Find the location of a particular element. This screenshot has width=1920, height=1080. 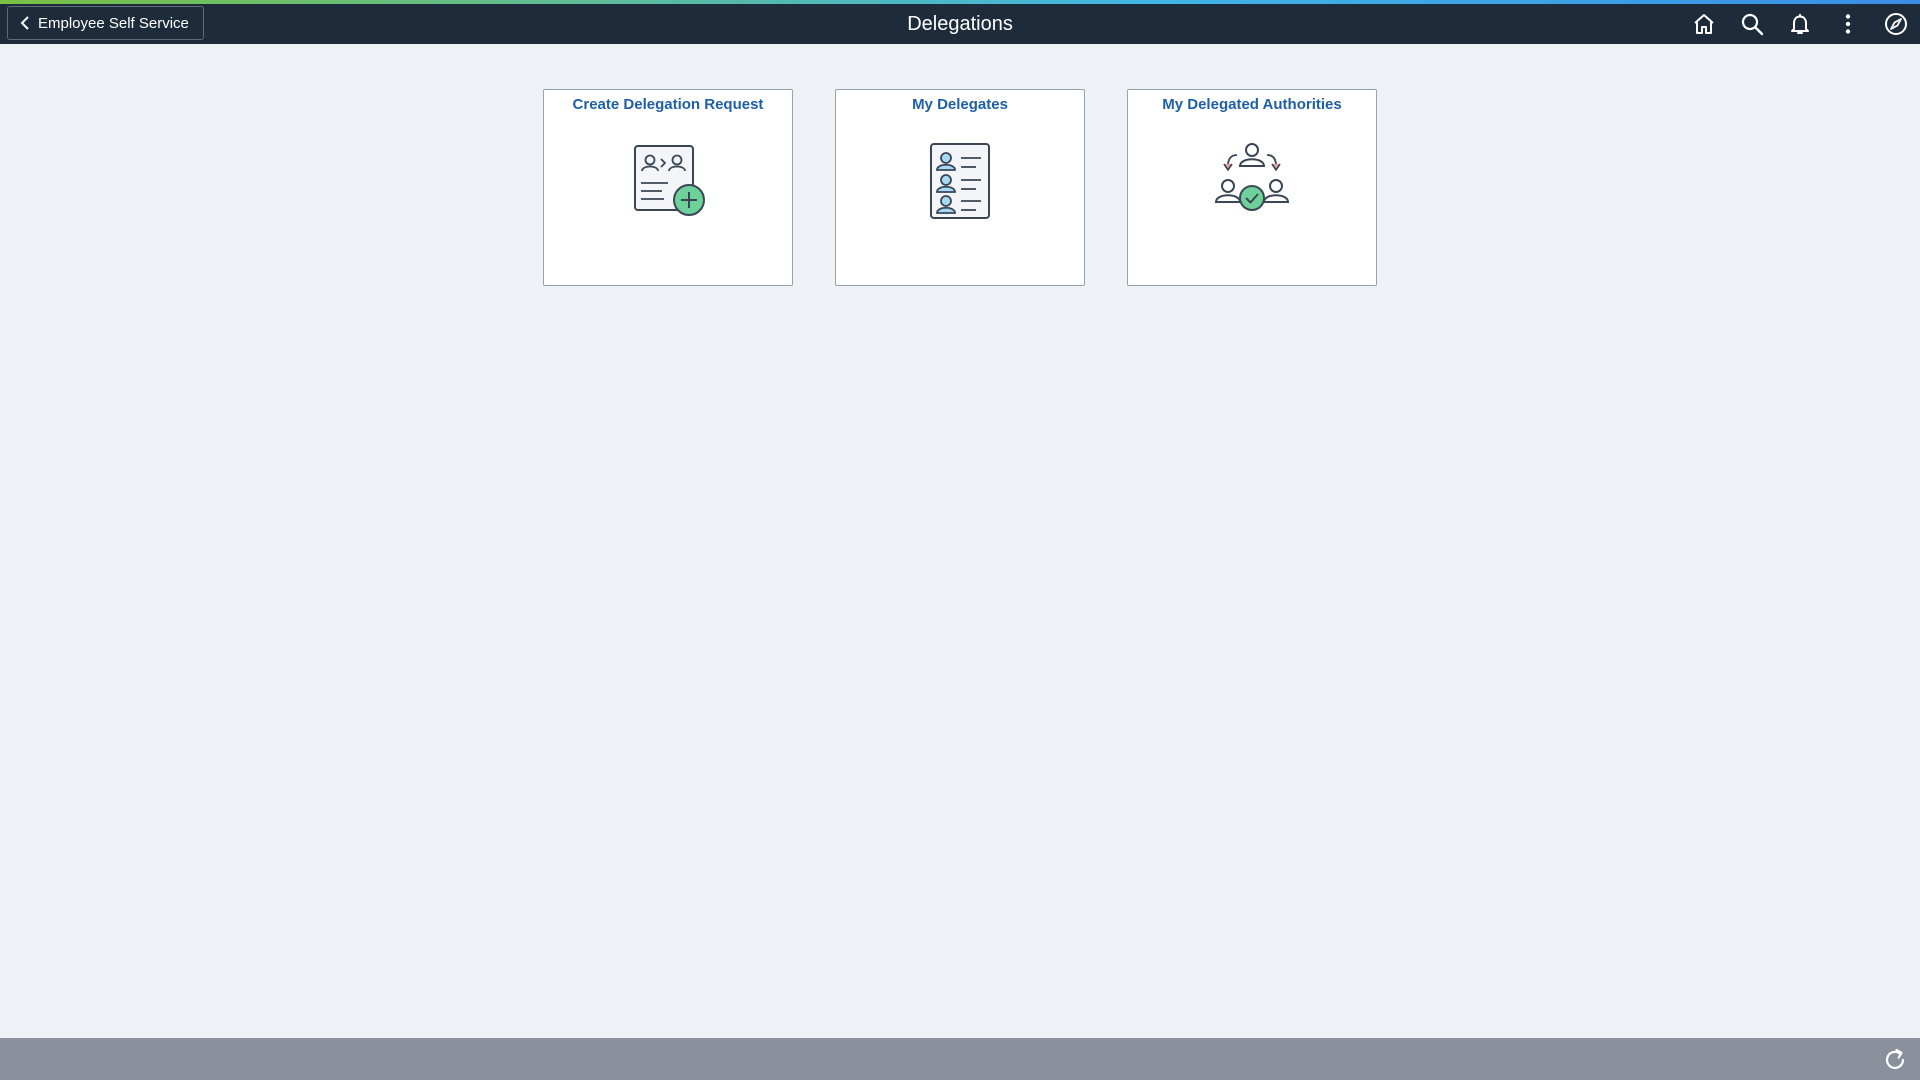

footer-bar is located at coordinates (960, 1059).